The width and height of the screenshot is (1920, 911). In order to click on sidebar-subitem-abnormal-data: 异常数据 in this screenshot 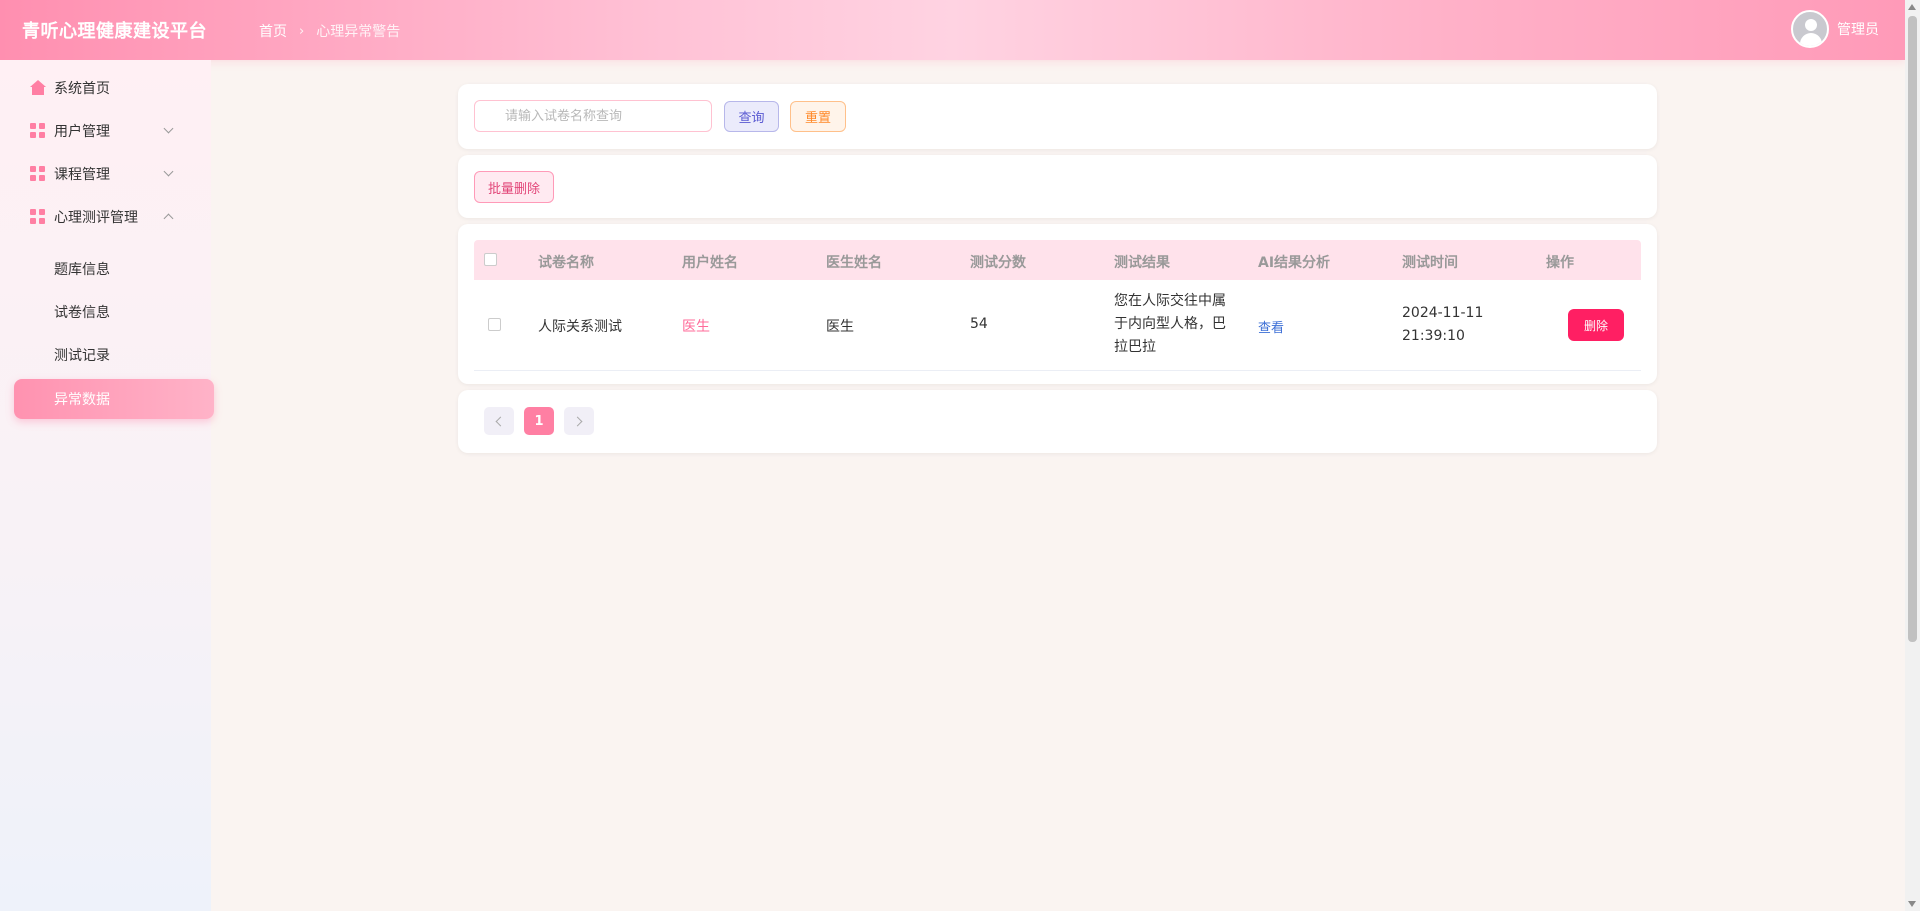, I will do `click(114, 399)`.